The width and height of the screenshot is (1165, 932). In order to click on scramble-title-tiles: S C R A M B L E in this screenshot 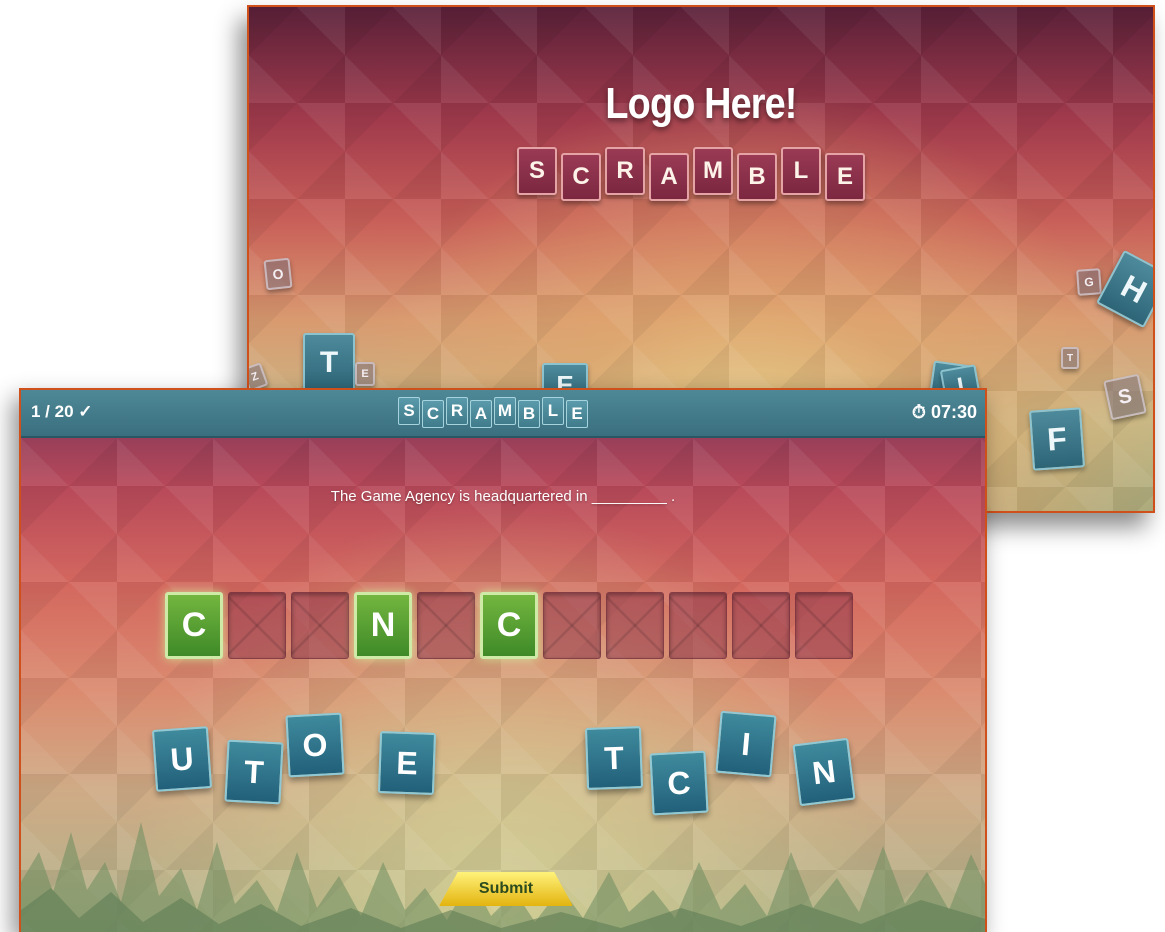, I will do `click(691, 174)`.